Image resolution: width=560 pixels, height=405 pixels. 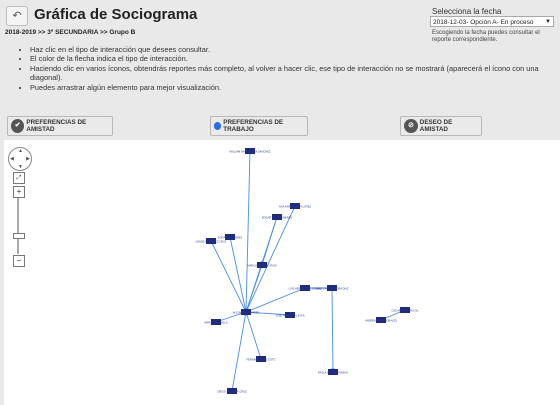 I want to click on graph-node-label: JOSE ROBERTO LEYVA, so click(x=289, y=316).